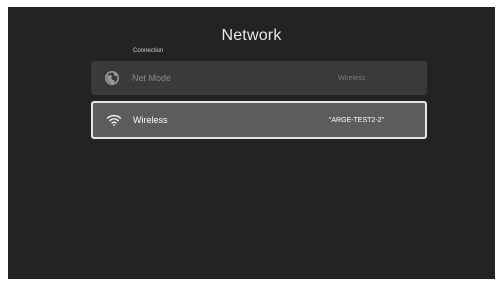  What do you see at coordinates (150, 120) in the screenshot?
I see `wireless-label: Wireless` at bounding box center [150, 120].